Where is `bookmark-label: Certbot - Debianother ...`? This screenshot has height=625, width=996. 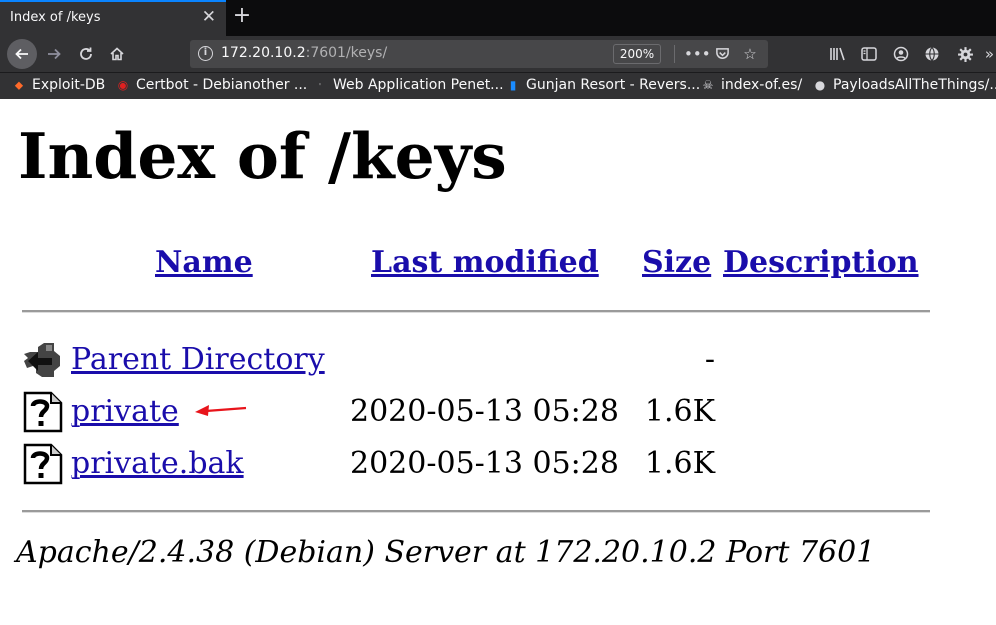 bookmark-label: Certbot - Debianother ... is located at coordinates (222, 85).